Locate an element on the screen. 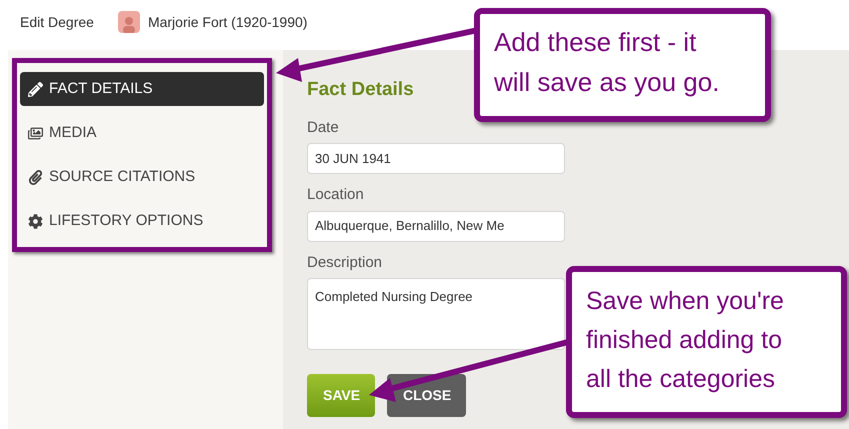 This screenshot has width=849, height=429. field-label: Location is located at coordinates (336, 195).